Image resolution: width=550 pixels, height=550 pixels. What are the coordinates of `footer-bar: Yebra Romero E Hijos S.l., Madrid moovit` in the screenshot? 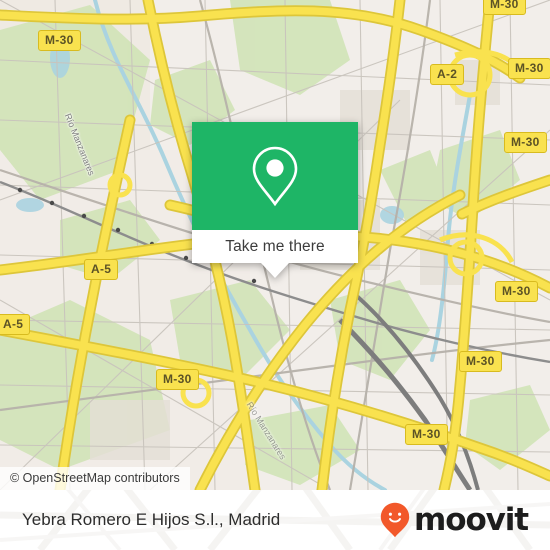 It's located at (275, 520).